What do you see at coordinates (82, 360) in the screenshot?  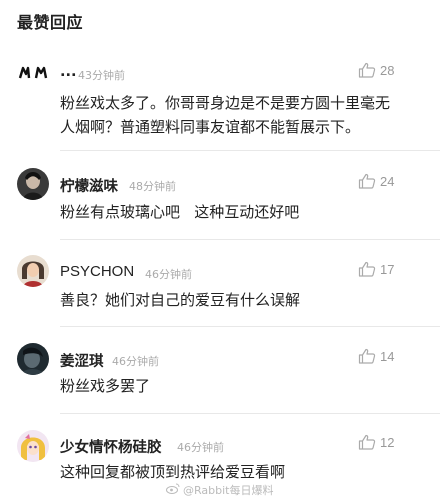 I see `username: 姜涩琪` at bounding box center [82, 360].